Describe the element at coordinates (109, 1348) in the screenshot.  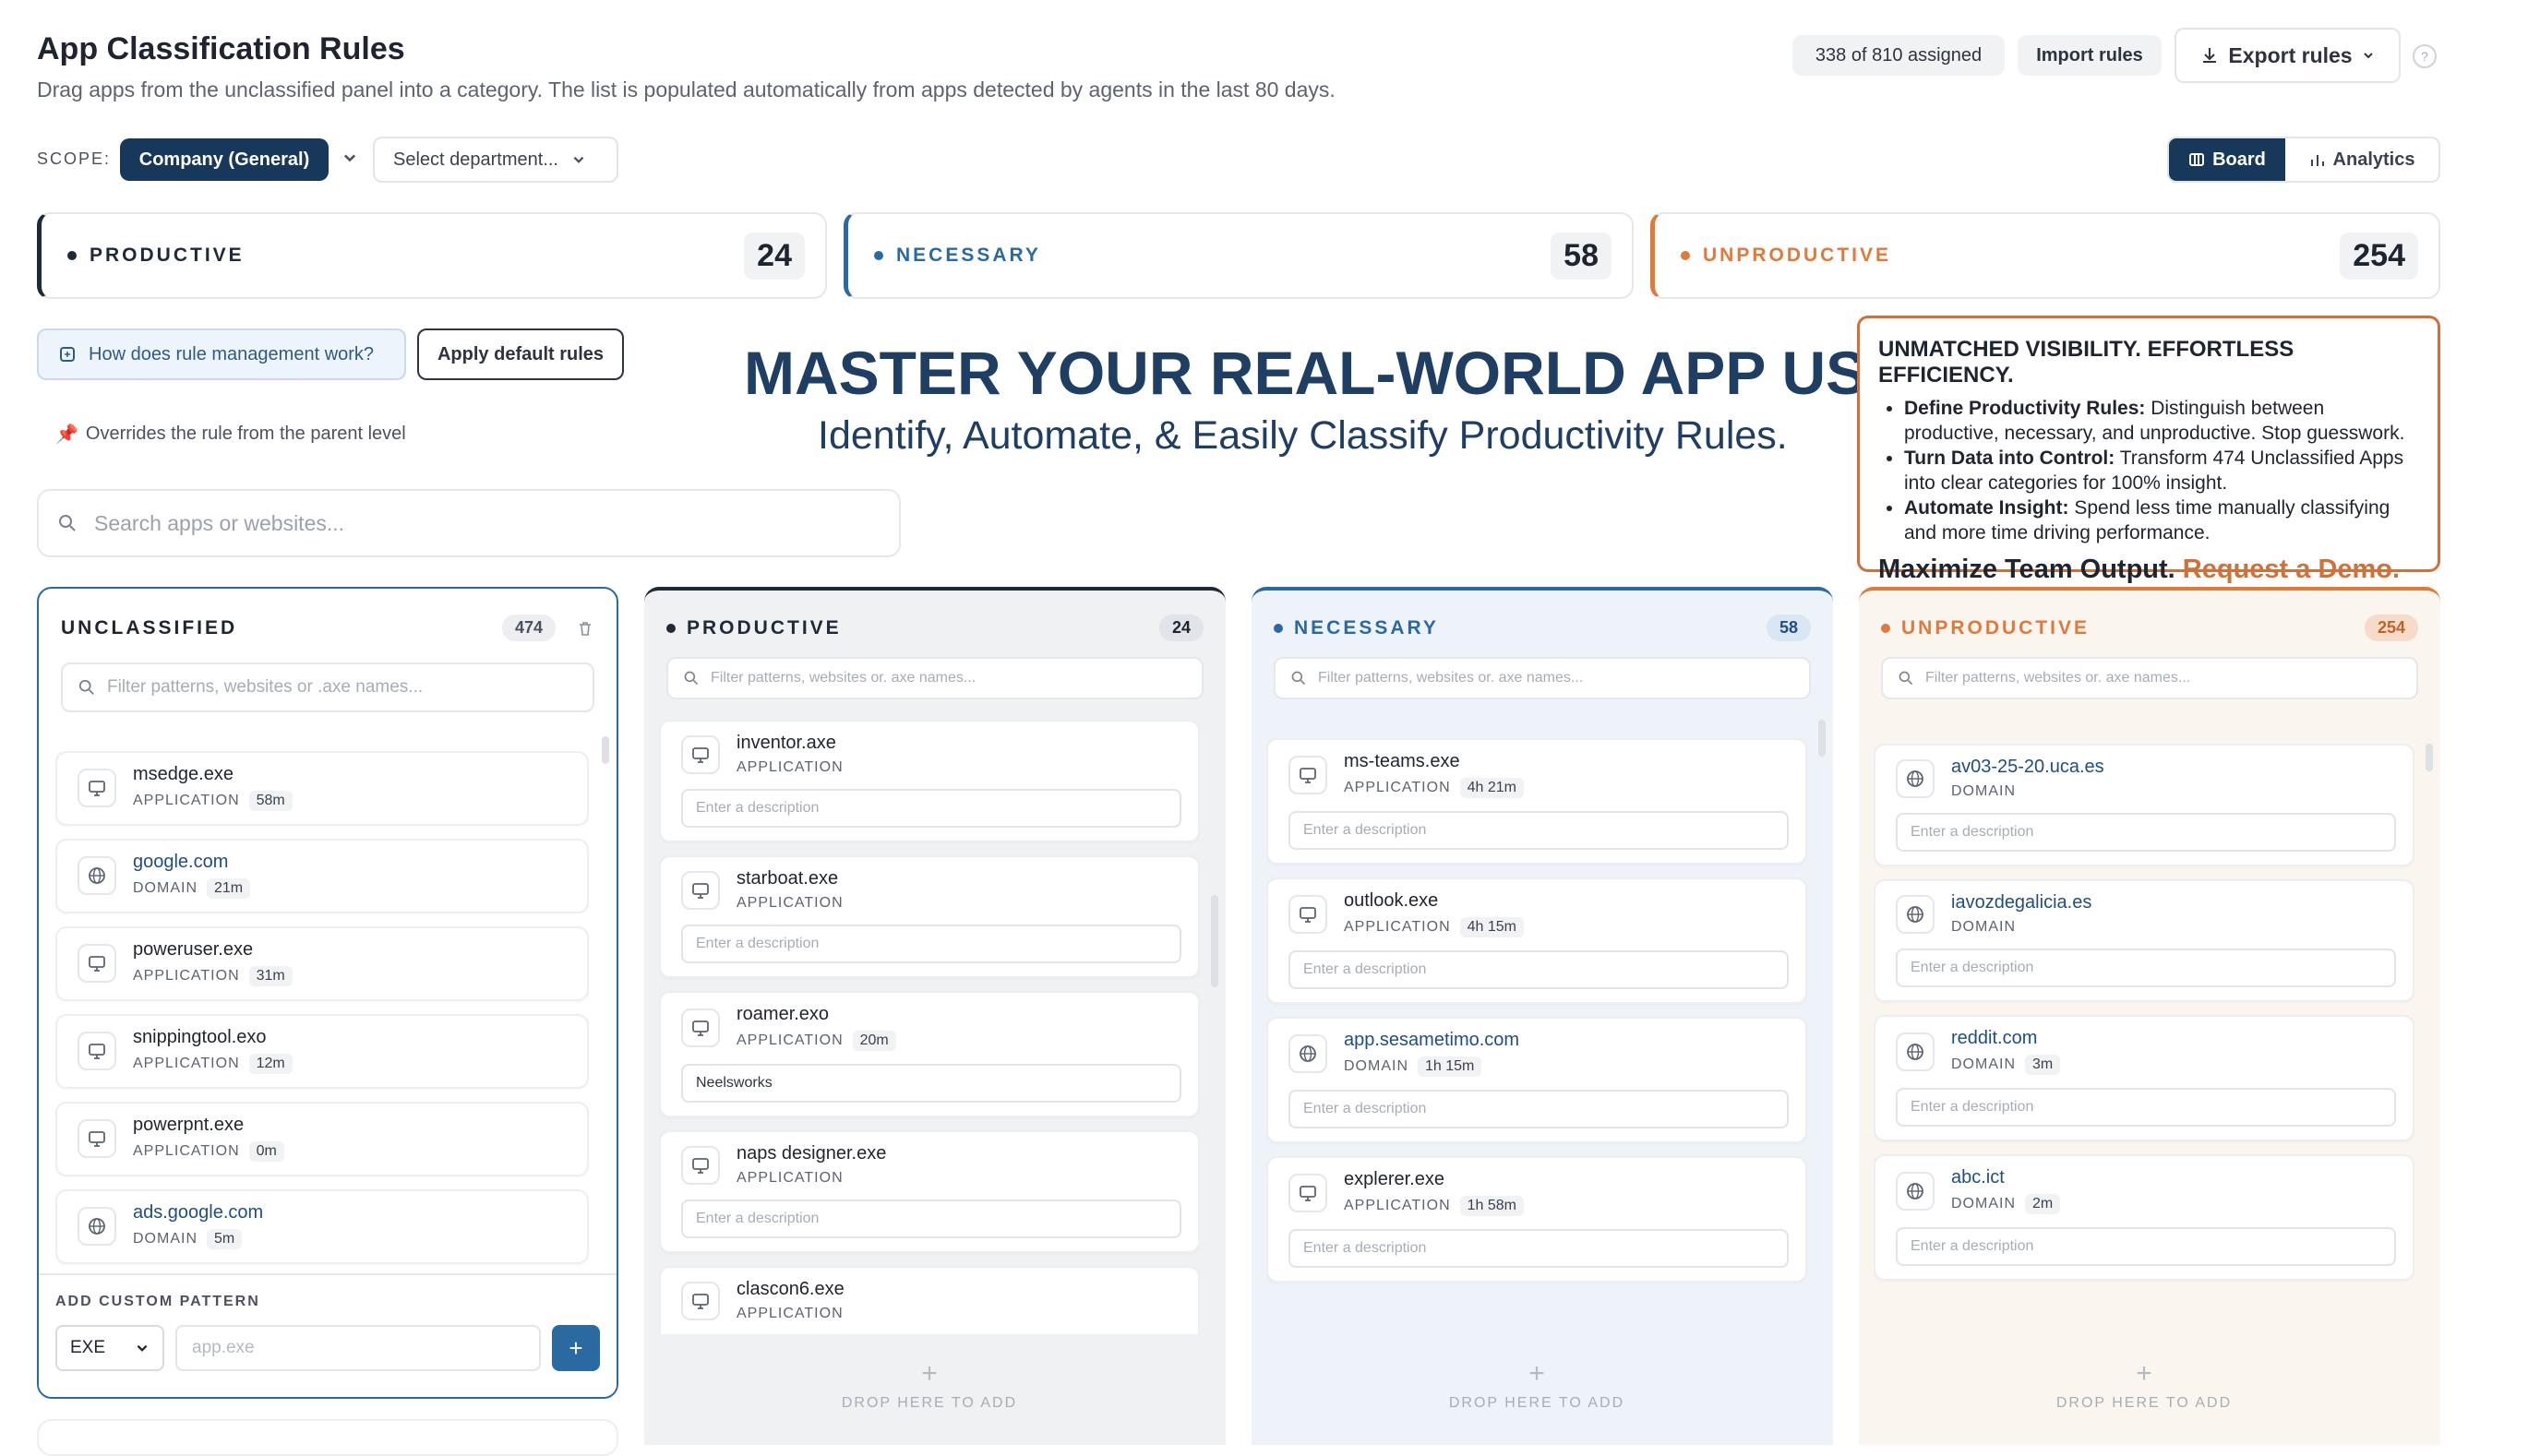
I see `pattern-type-select: EXE` at that location.